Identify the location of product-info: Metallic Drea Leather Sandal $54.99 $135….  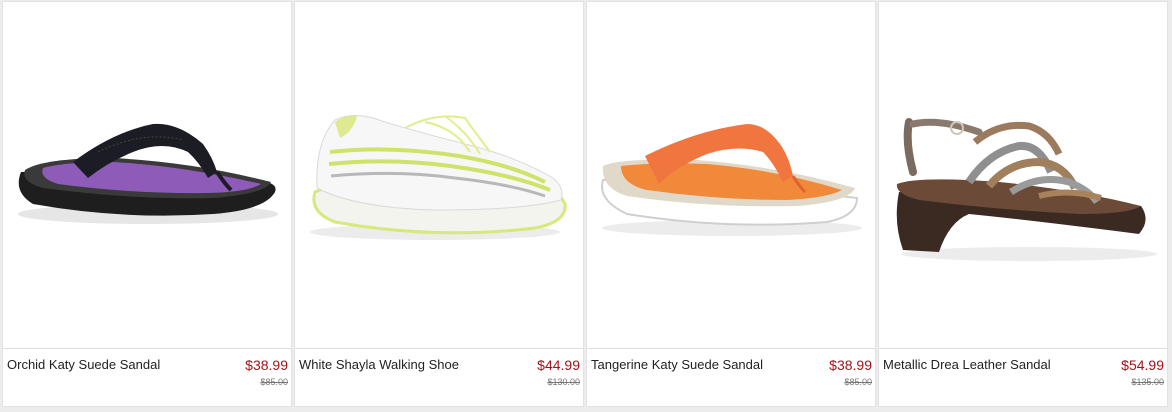
(1023, 377).